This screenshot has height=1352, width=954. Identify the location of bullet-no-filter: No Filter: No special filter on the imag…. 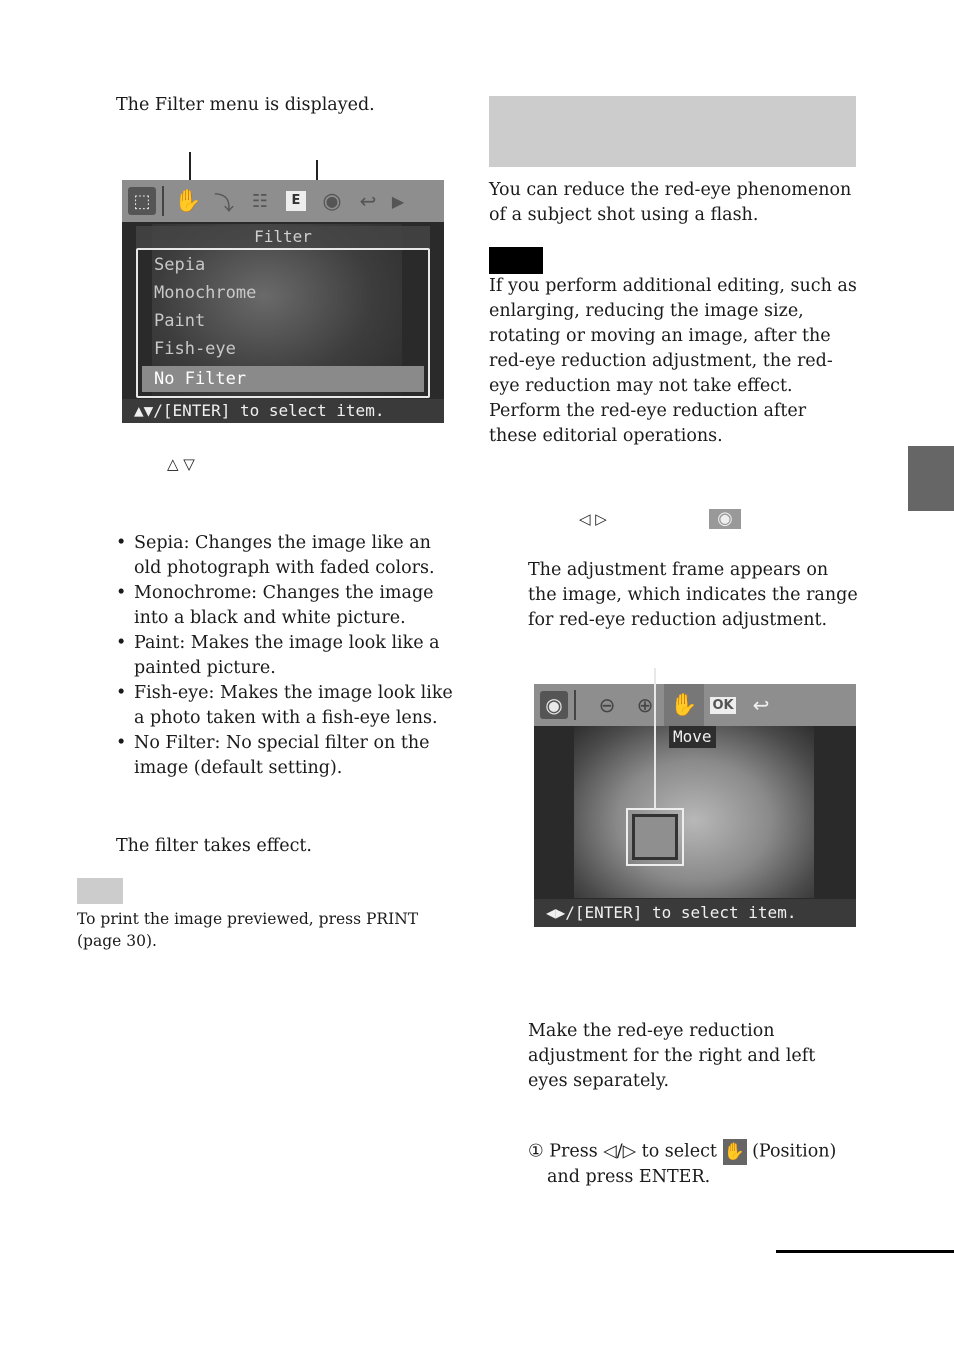
(284, 756).